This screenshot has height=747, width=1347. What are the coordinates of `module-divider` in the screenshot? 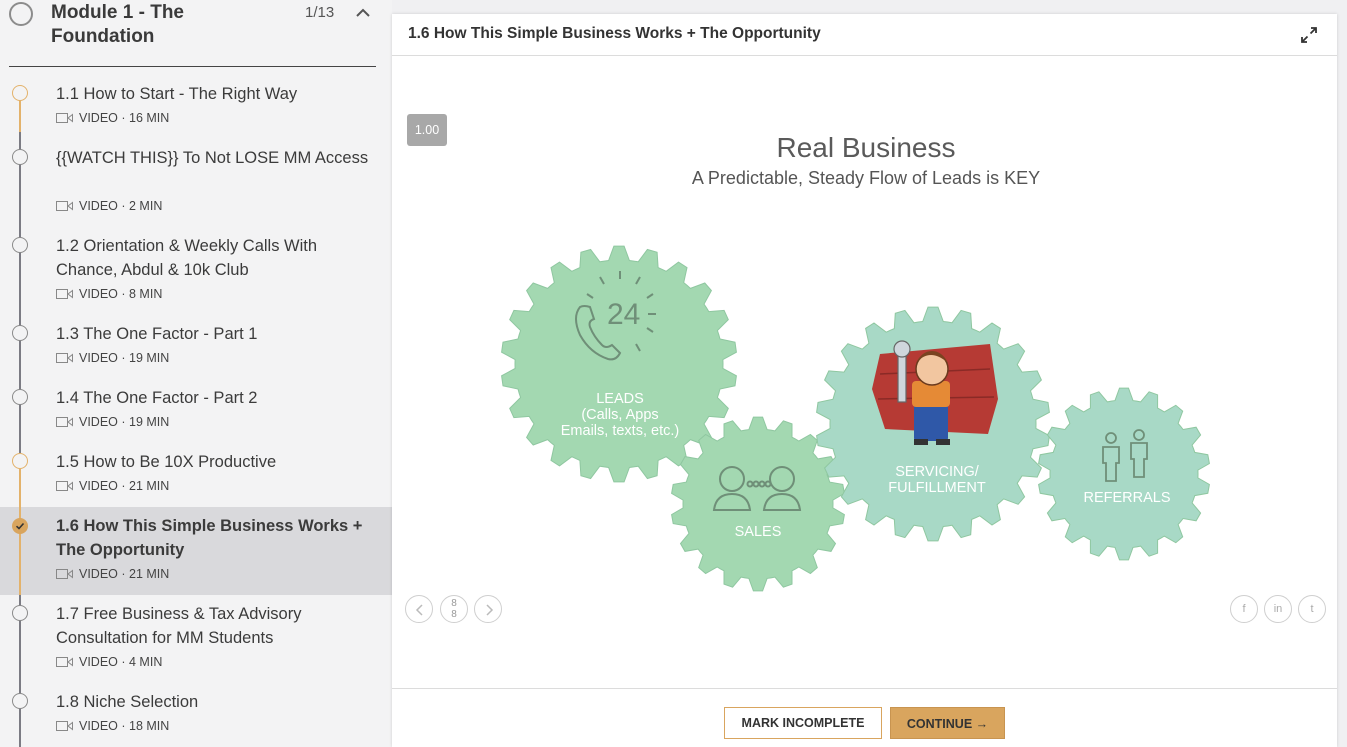 It's located at (192, 66).